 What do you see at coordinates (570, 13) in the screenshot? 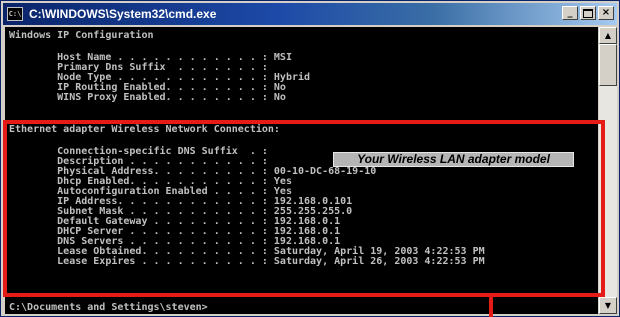
I see `minimize-button: _` at bounding box center [570, 13].